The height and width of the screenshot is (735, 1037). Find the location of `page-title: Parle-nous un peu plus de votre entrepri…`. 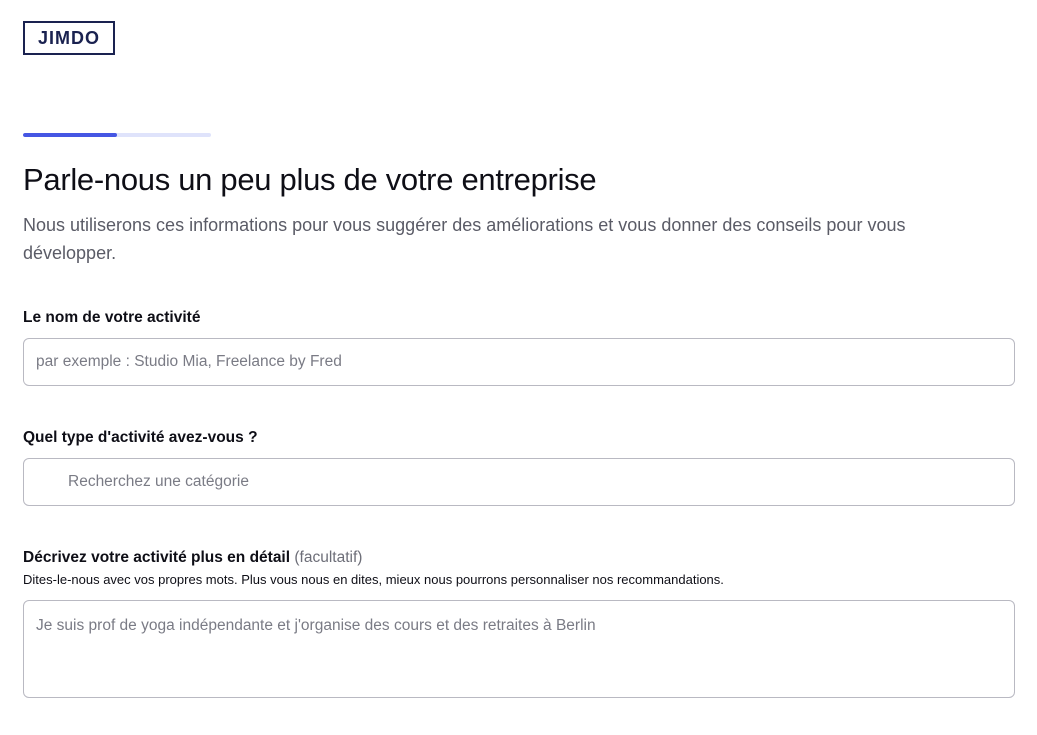

page-title: Parle-nous un peu plus de votre entrepri… is located at coordinates (310, 179).